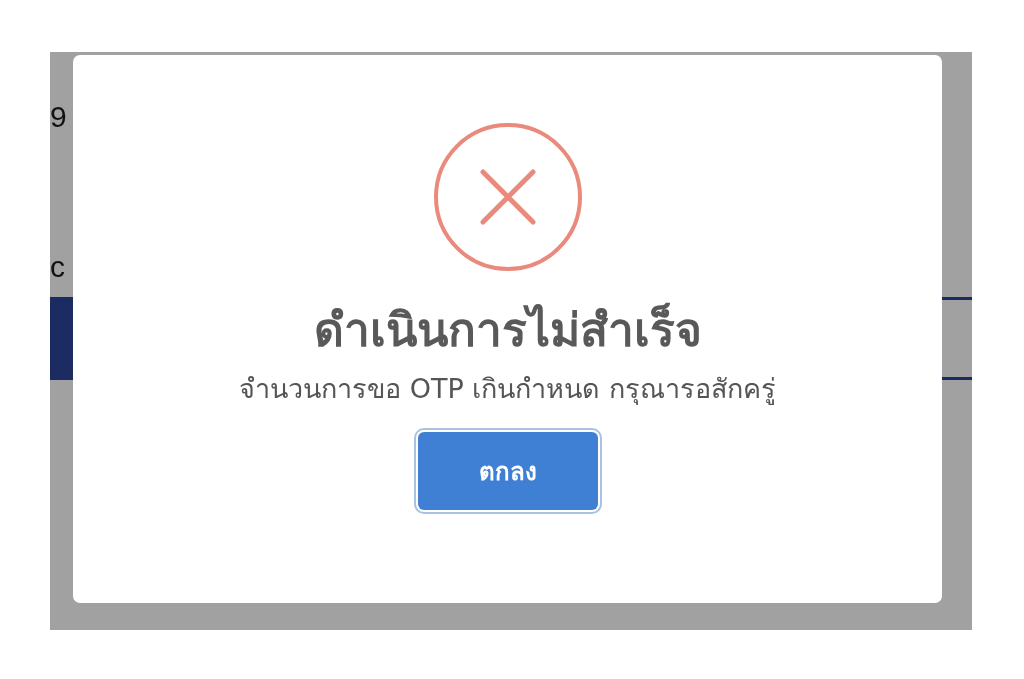 This screenshot has height=679, width=1024. Describe the element at coordinates (507, 330) in the screenshot. I see `dialog-title: ดำเนินการไม่สำเร็จ` at that location.